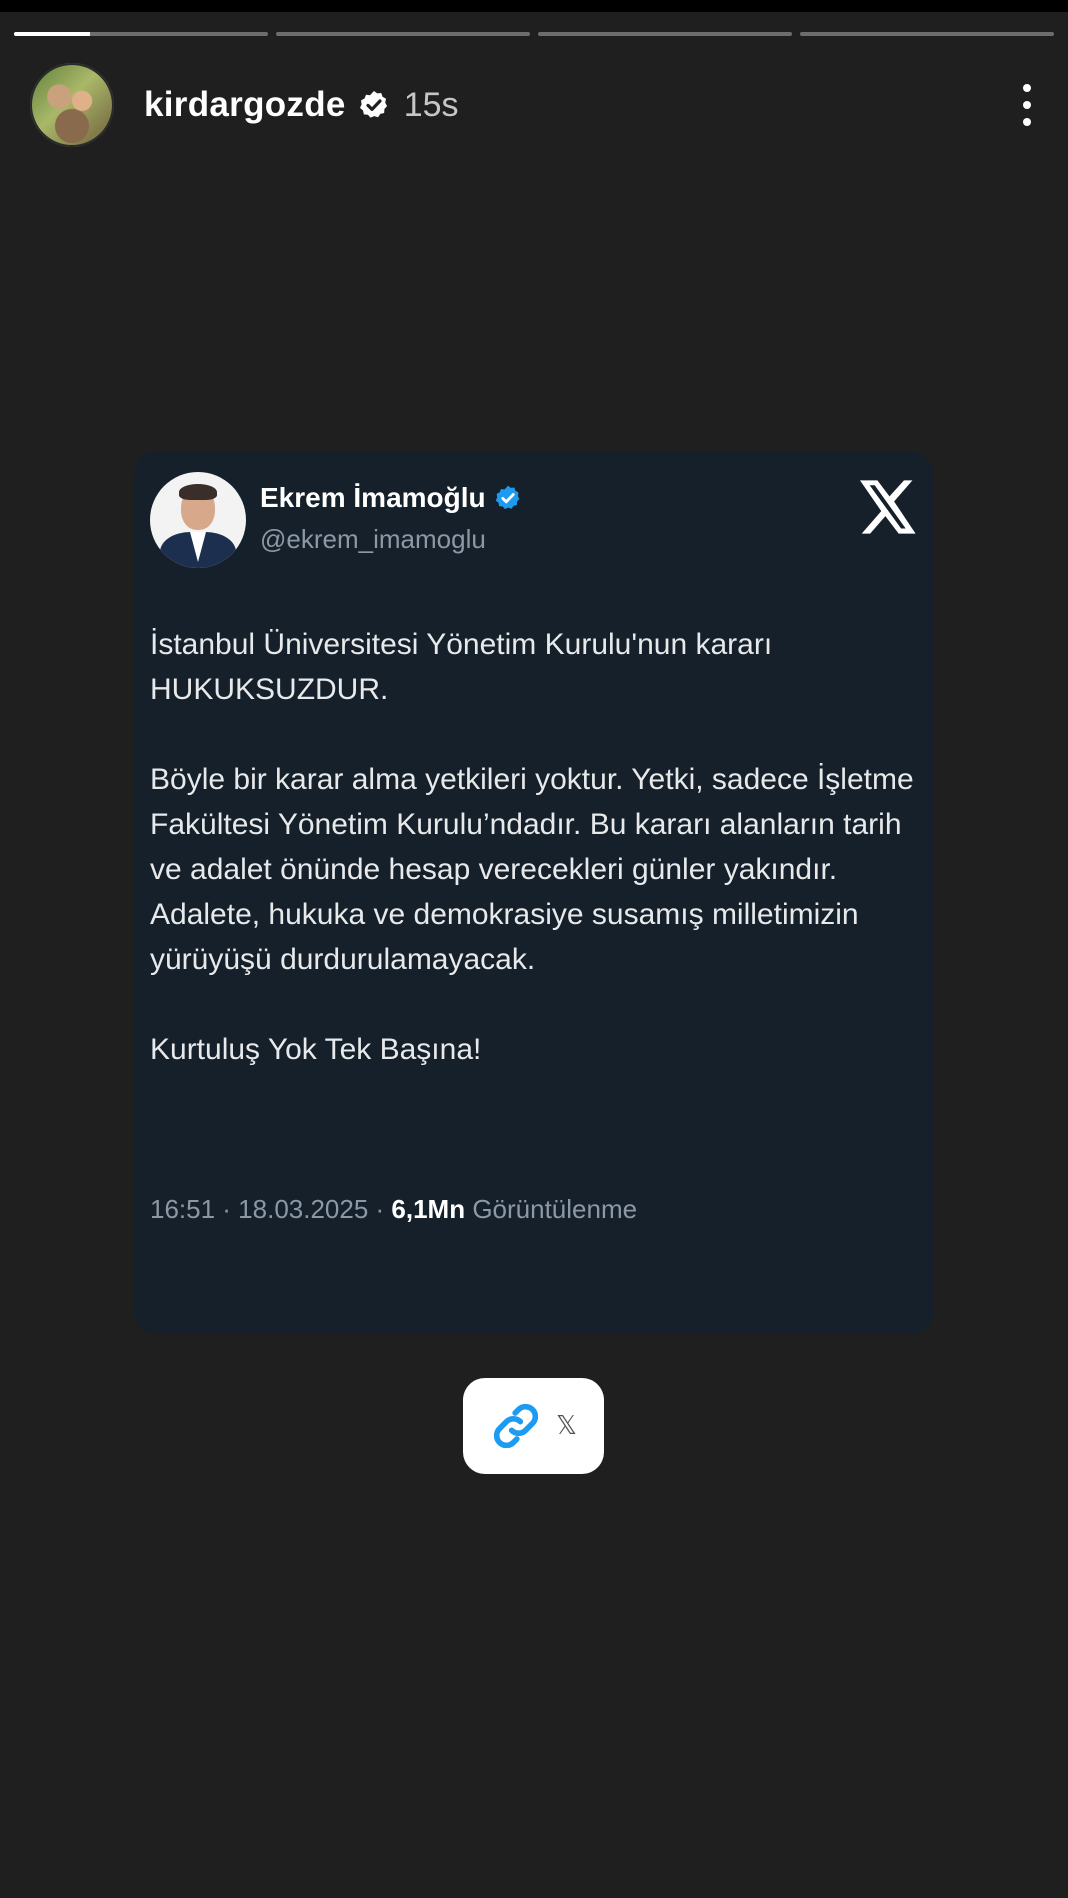 This screenshot has height=1898, width=1068. What do you see at coordinates (52, 34) in the screenshot?
I see `progress-fill` at bounding box center [52, 34].